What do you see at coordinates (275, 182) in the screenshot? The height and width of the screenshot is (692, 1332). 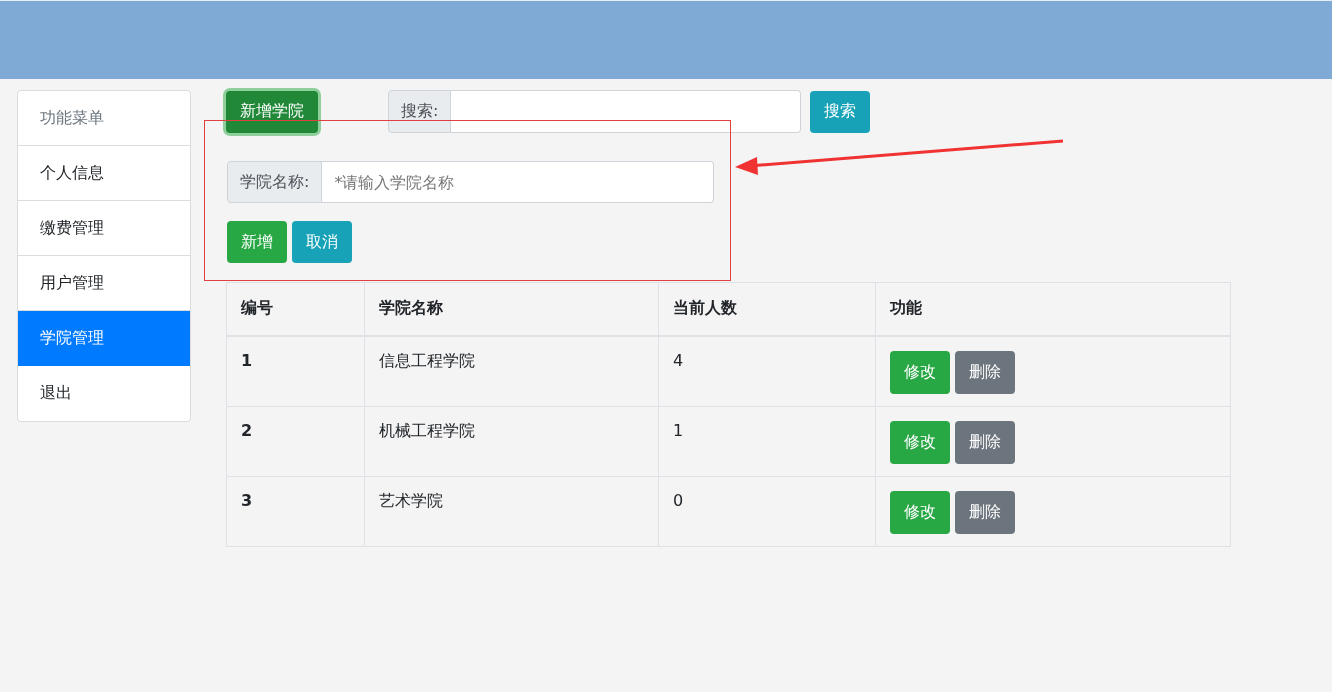 I see `college-name-label: 学院名称:` at bounding box center [275, 182].